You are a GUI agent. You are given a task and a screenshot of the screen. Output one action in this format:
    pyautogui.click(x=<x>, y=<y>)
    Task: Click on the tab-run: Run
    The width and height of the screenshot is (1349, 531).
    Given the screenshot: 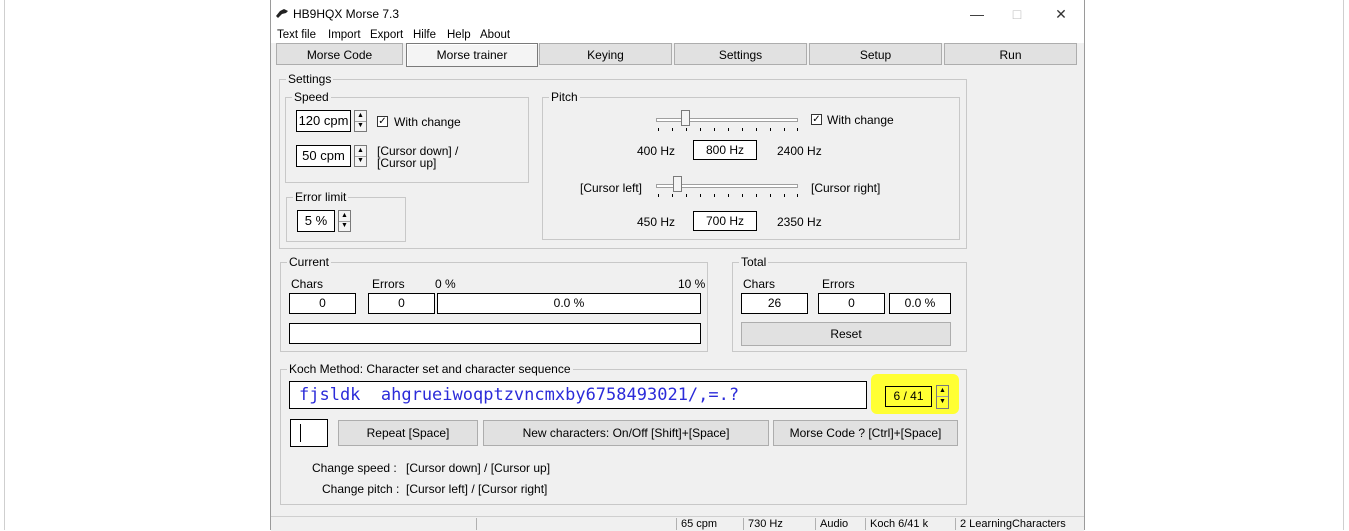 What is the action you would take?
    pyautogui.click(x=1010, y=54)
    